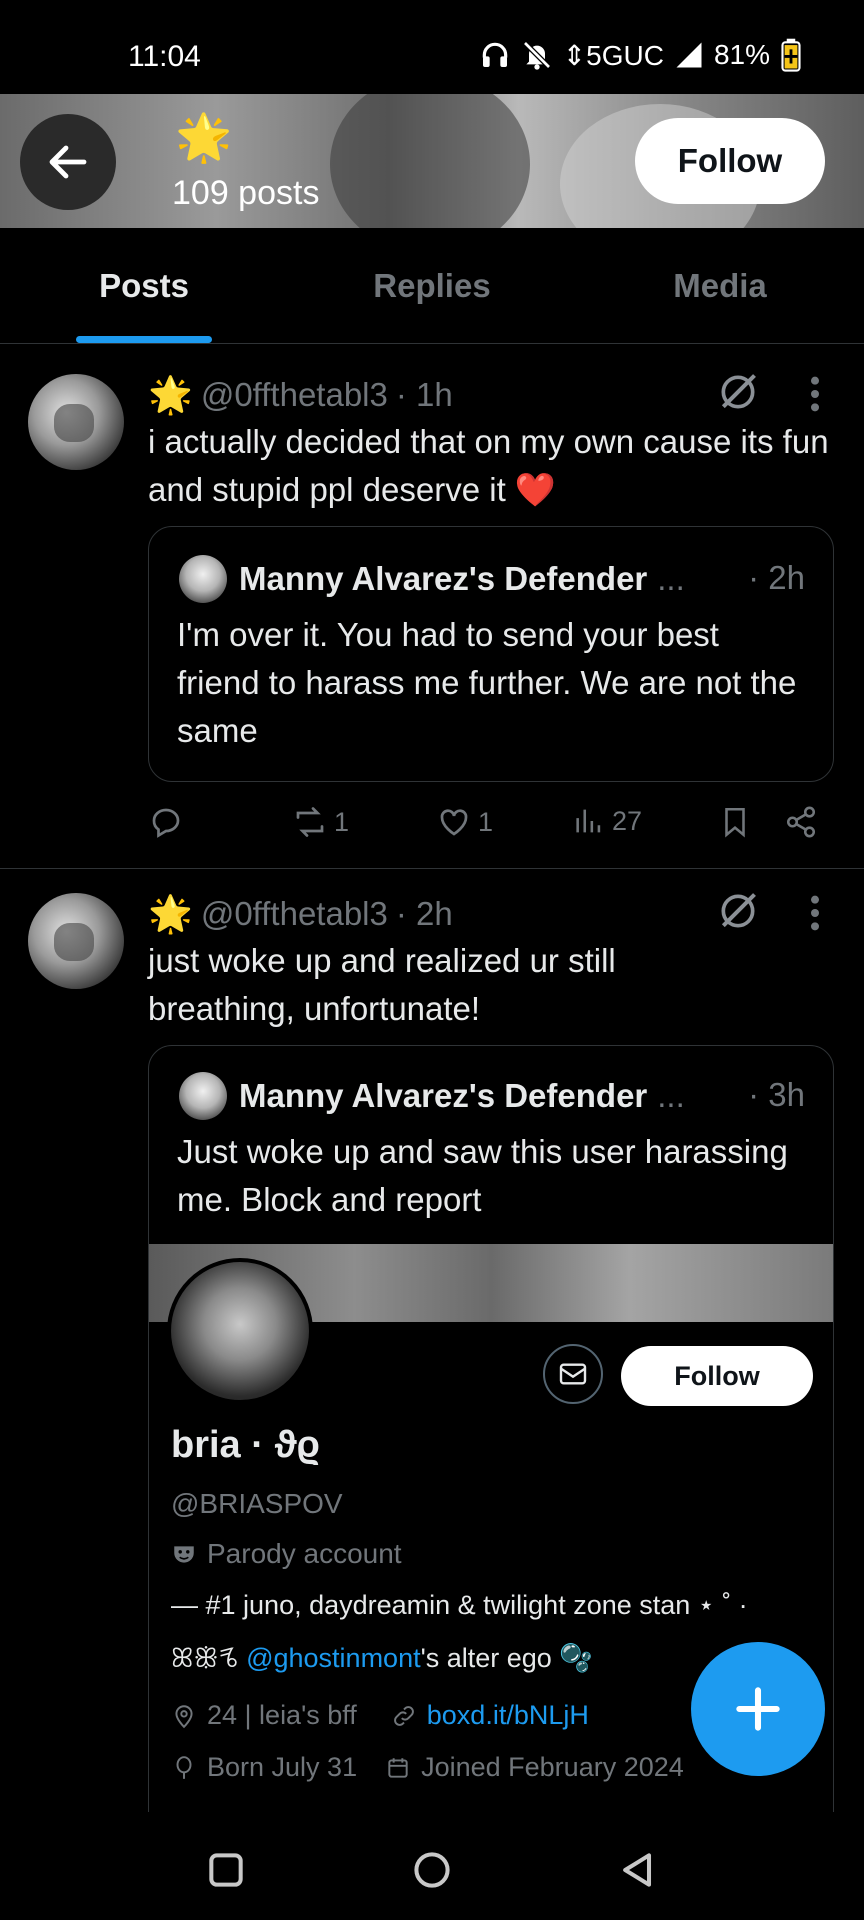  I want to click on headphones-icon, so click(494, 54).